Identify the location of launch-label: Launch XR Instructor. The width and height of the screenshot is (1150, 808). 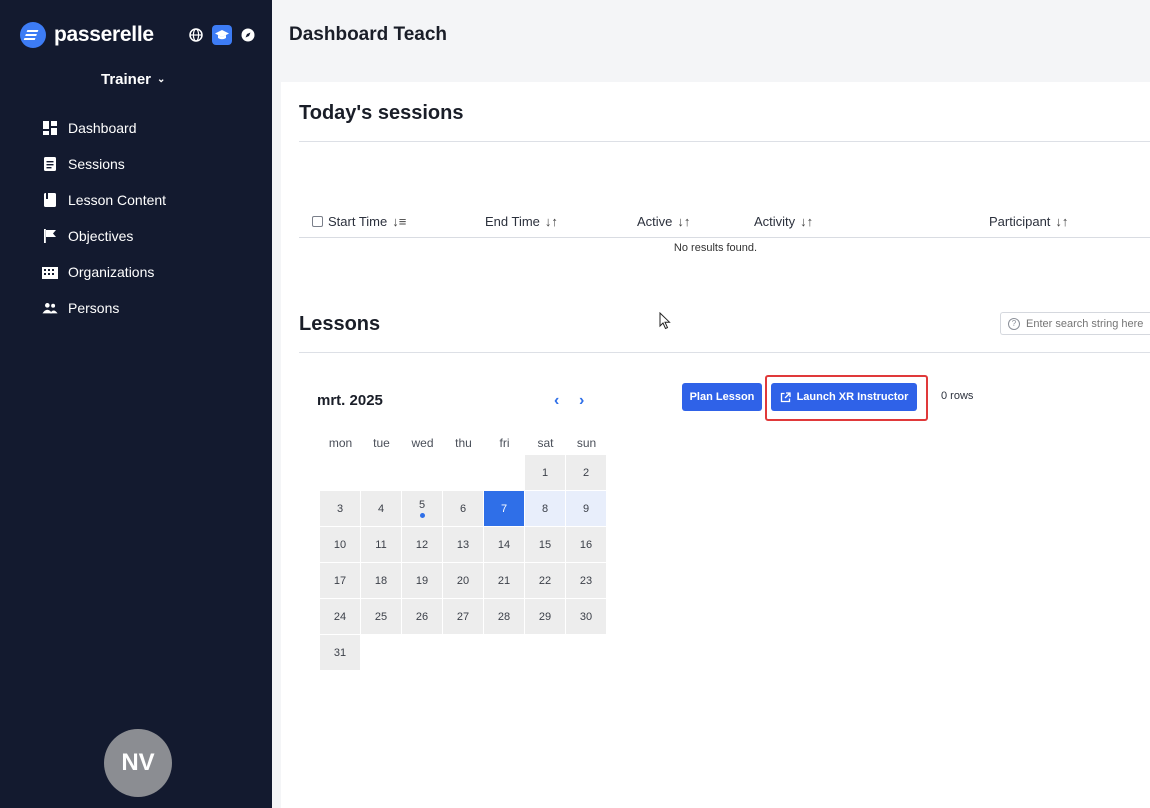
(852, 397).